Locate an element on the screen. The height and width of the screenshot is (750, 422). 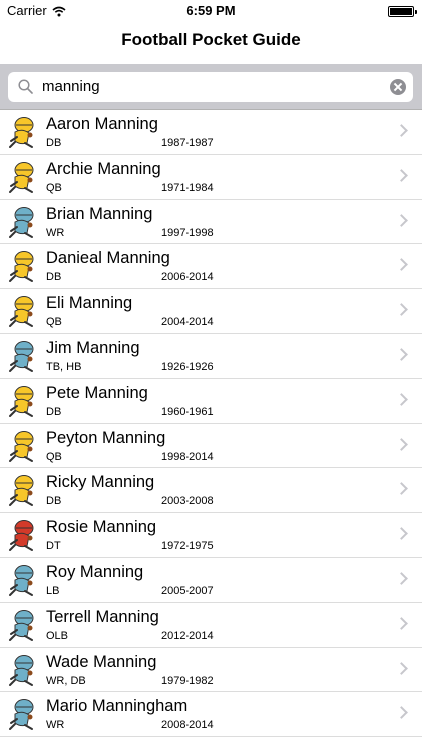
player-years: 1972-1975 is located at coordinates (187, 546).